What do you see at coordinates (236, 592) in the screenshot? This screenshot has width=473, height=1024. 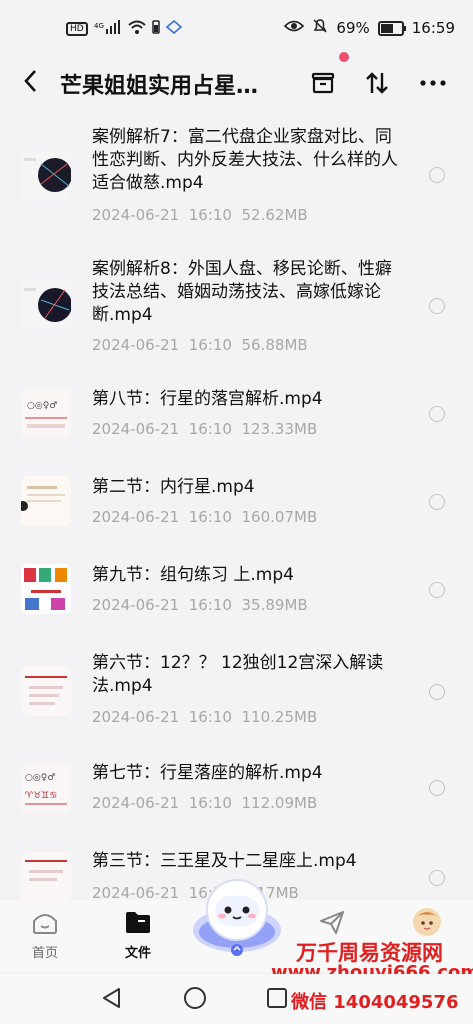 I see `list-item: 第九节：组句练习 上.mp4 2024-06-21 16:10 35.89MB` at bounding box center [236, 592].